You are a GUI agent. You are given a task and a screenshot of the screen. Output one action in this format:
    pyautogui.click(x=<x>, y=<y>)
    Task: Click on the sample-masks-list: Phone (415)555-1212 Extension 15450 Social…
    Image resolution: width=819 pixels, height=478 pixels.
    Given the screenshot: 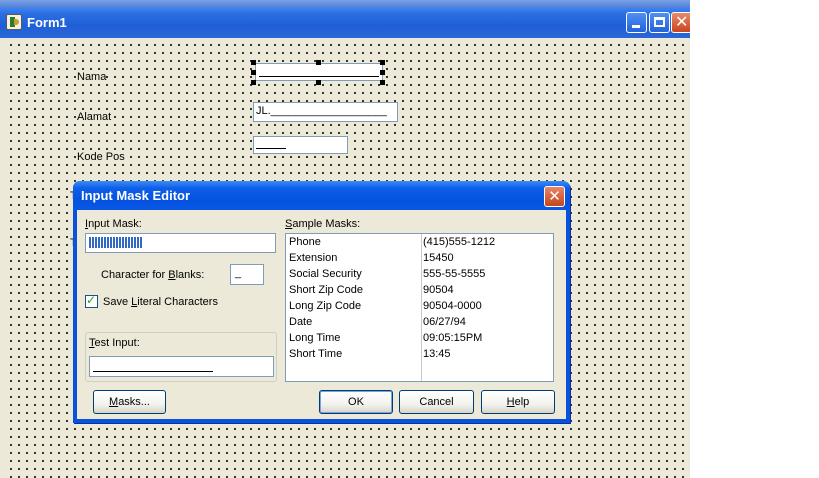 What is the action you would take?
    pyautogui.click(x=419, y=307)
    